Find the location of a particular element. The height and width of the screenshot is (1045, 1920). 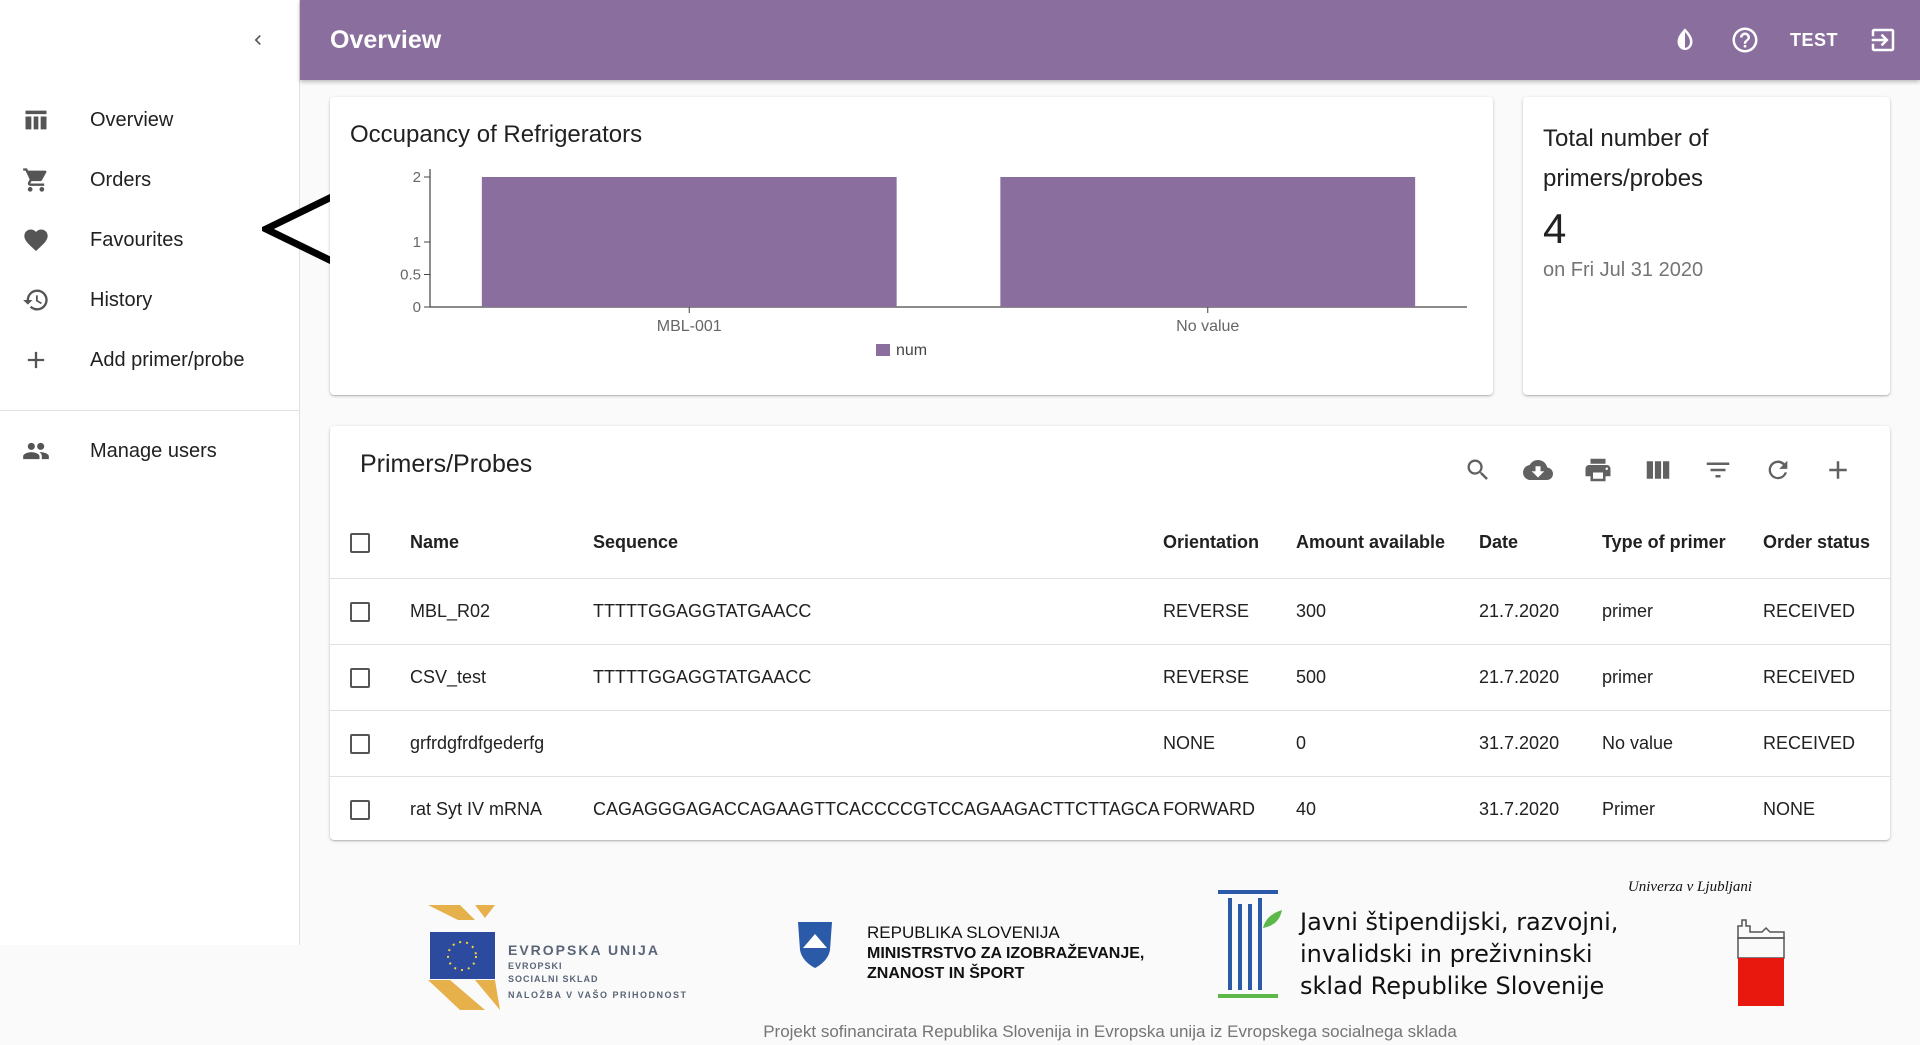

y-tick-label: 1 is located at coordinates (417, 242).